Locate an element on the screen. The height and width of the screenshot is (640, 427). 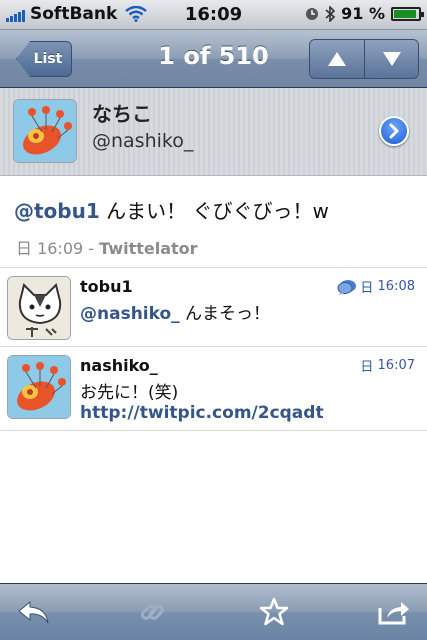
battery-percent: 91 % is located at coordinates (363, 13).